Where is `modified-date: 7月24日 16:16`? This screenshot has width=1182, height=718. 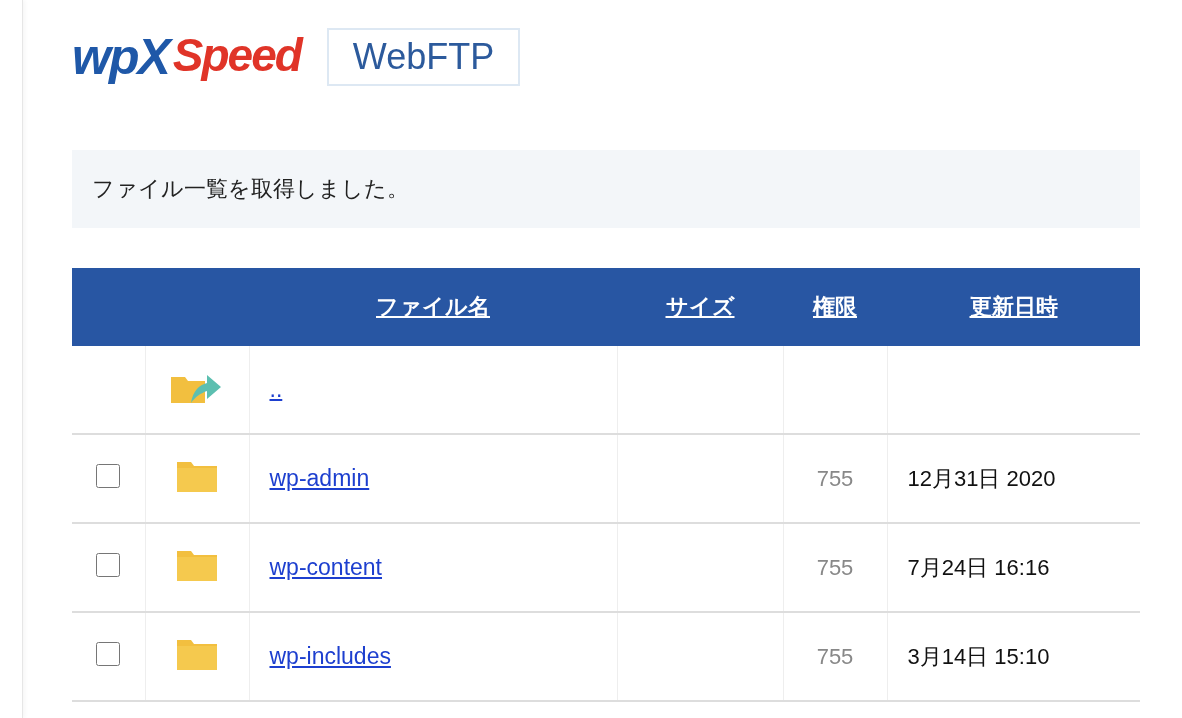
modified-date: 7月24日 16:16 is located at coordinates (978, 567).